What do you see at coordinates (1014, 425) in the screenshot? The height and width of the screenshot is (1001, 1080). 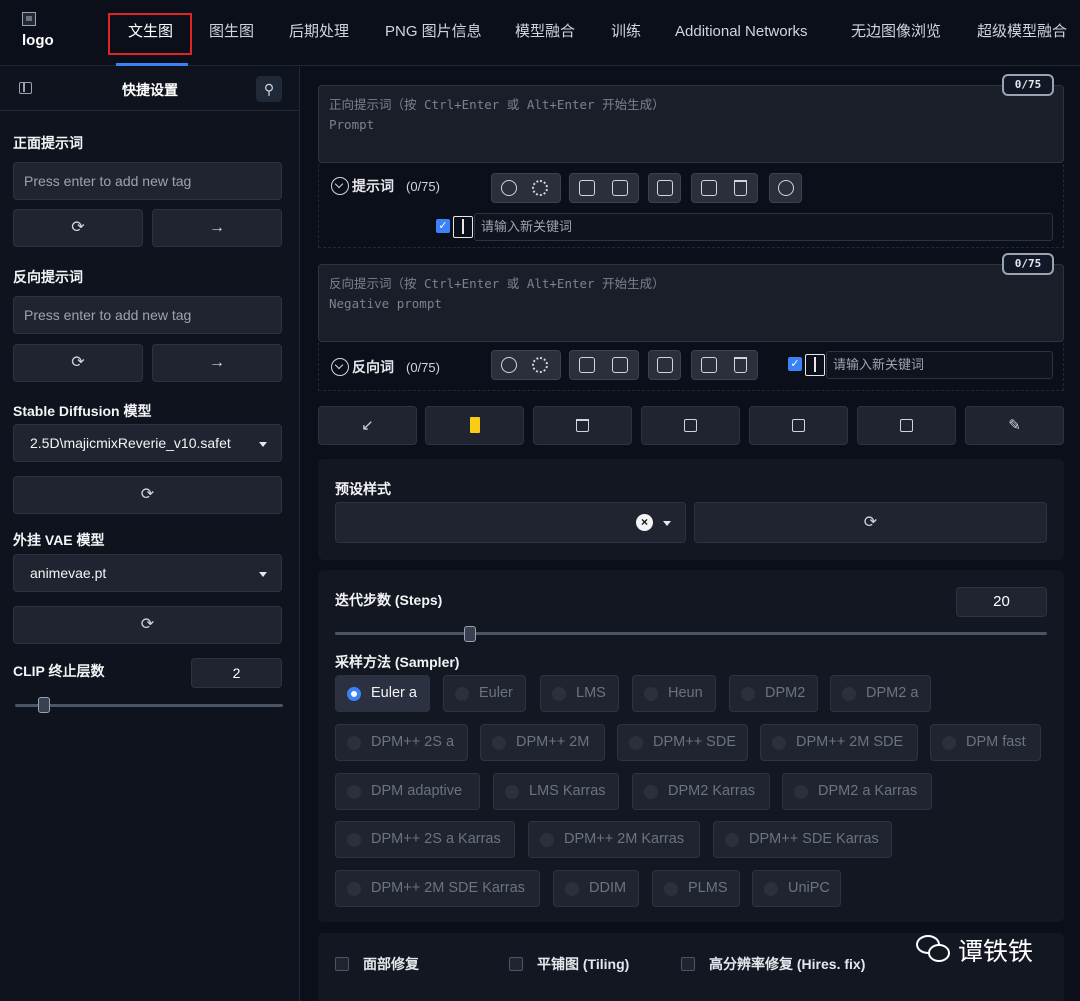 I see `magic-prompt-button: ✎` at bounding box center [1014, 425].